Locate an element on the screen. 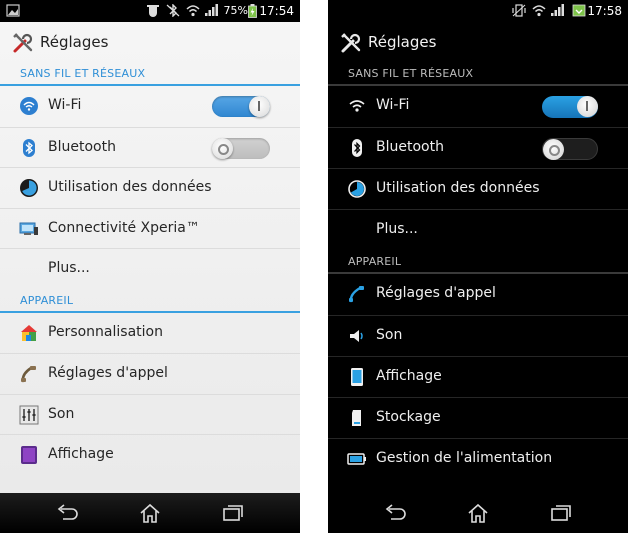 The height and width of the screenshot is (533, 628). battery-percent: 75% is located at coordinates (235, 10).